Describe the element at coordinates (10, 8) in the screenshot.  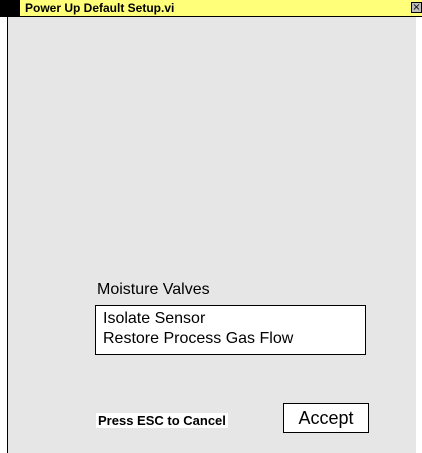
I see `window-menu-block` at that location.